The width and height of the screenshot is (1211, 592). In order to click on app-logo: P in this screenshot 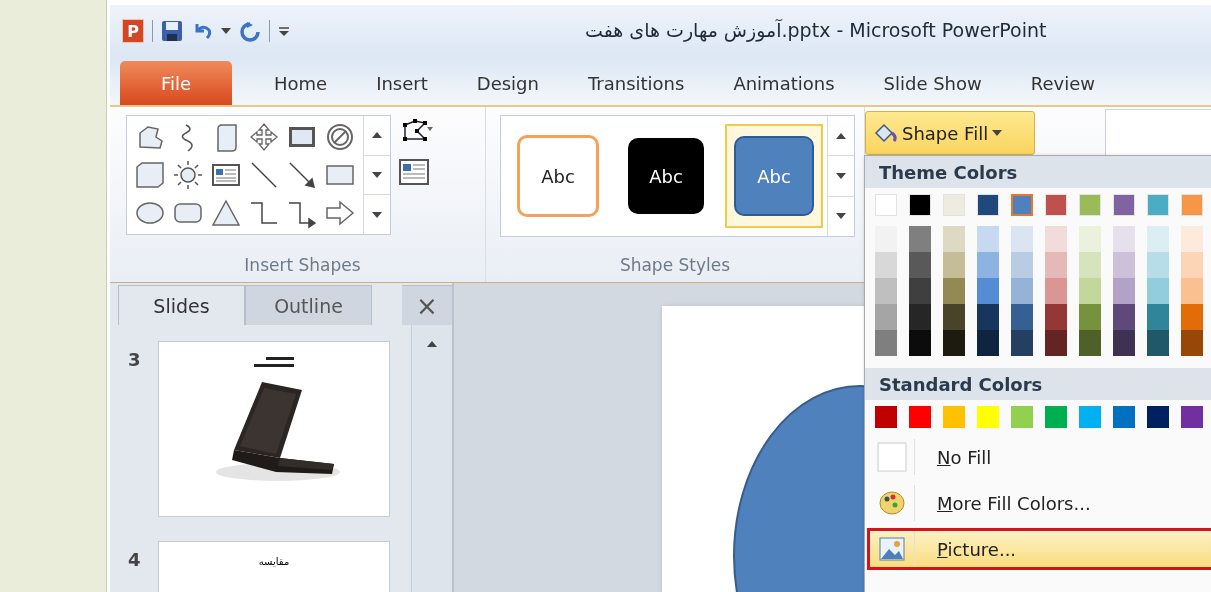, I will do `click(133, 31)`.